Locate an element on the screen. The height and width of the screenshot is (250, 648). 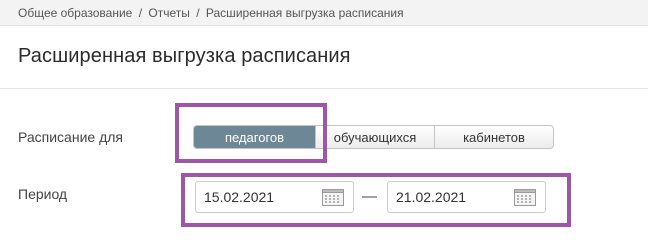
page-title: Расширенная выгрузка расписания is located at coordinates (184, 56).